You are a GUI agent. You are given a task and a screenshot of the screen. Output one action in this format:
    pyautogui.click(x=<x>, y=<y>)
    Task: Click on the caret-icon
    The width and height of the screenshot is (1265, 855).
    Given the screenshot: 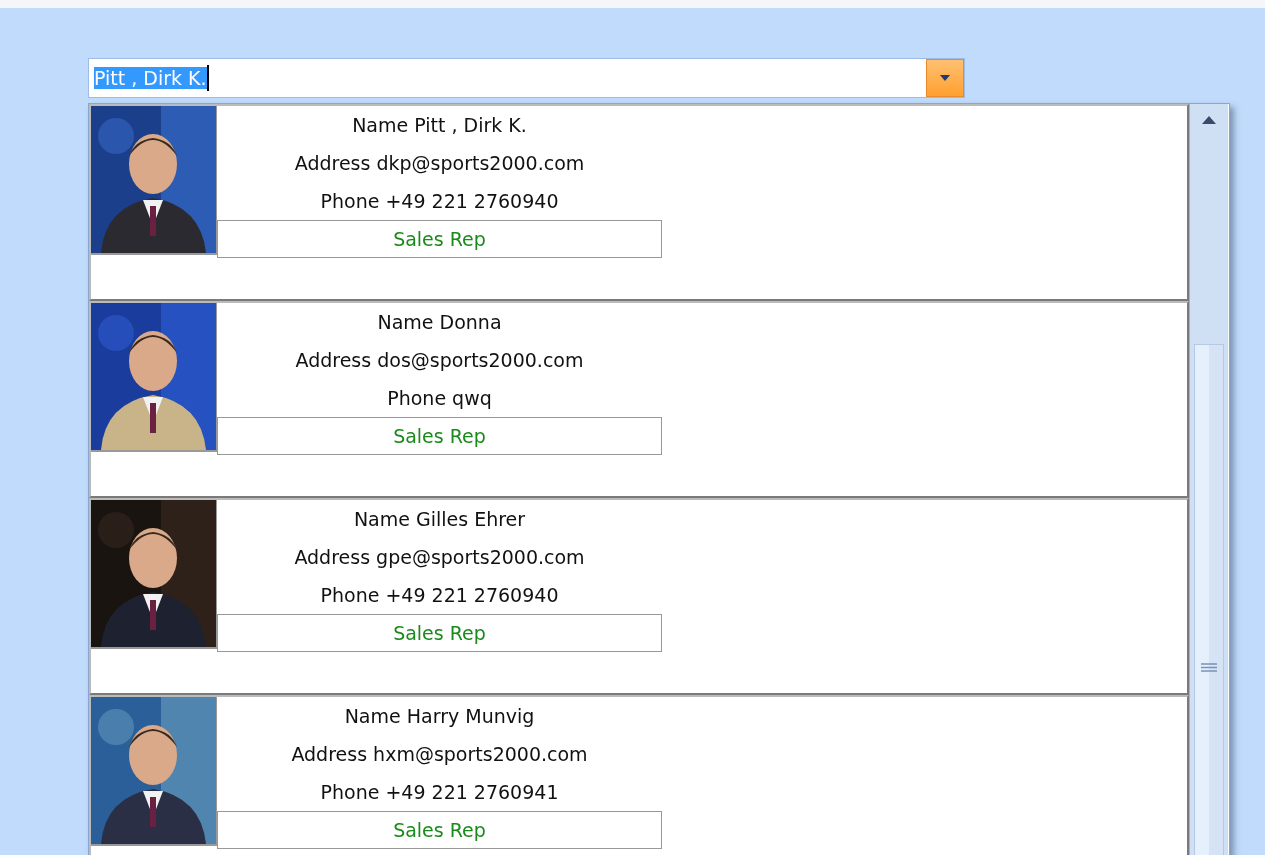 What is the action you would take?
    pyautogui.click(x=945, y=78)
    